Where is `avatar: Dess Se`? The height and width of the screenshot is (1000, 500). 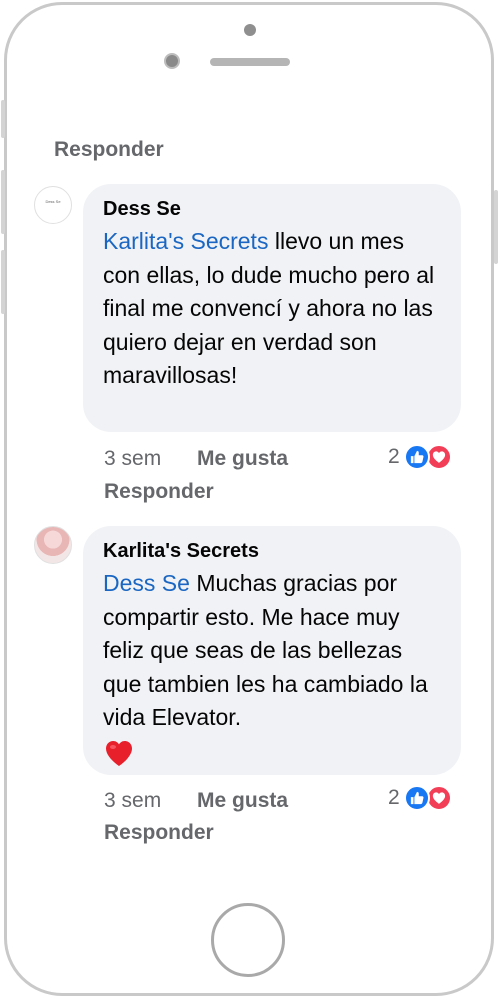
avatar: Dess Se is located at coordinates (53, 205).